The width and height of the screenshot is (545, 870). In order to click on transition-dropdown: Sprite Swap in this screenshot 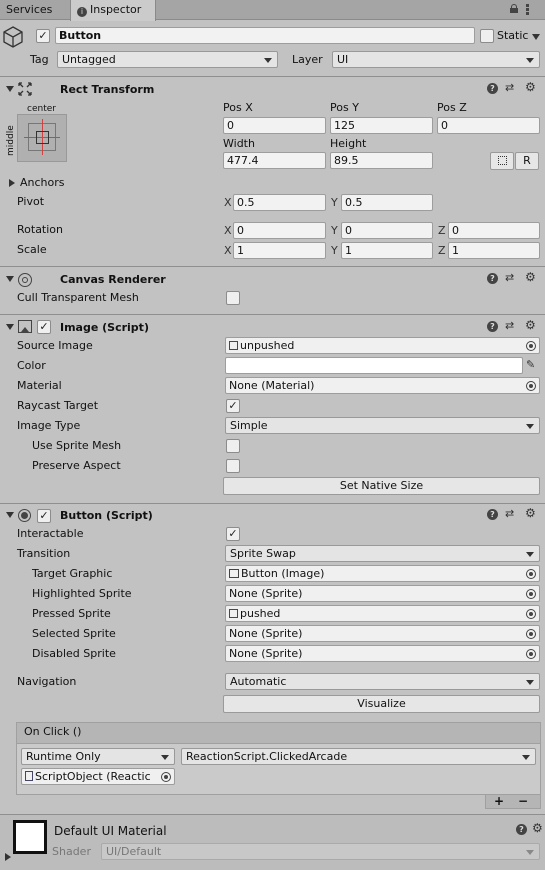, I will do `click(382, 553)`.